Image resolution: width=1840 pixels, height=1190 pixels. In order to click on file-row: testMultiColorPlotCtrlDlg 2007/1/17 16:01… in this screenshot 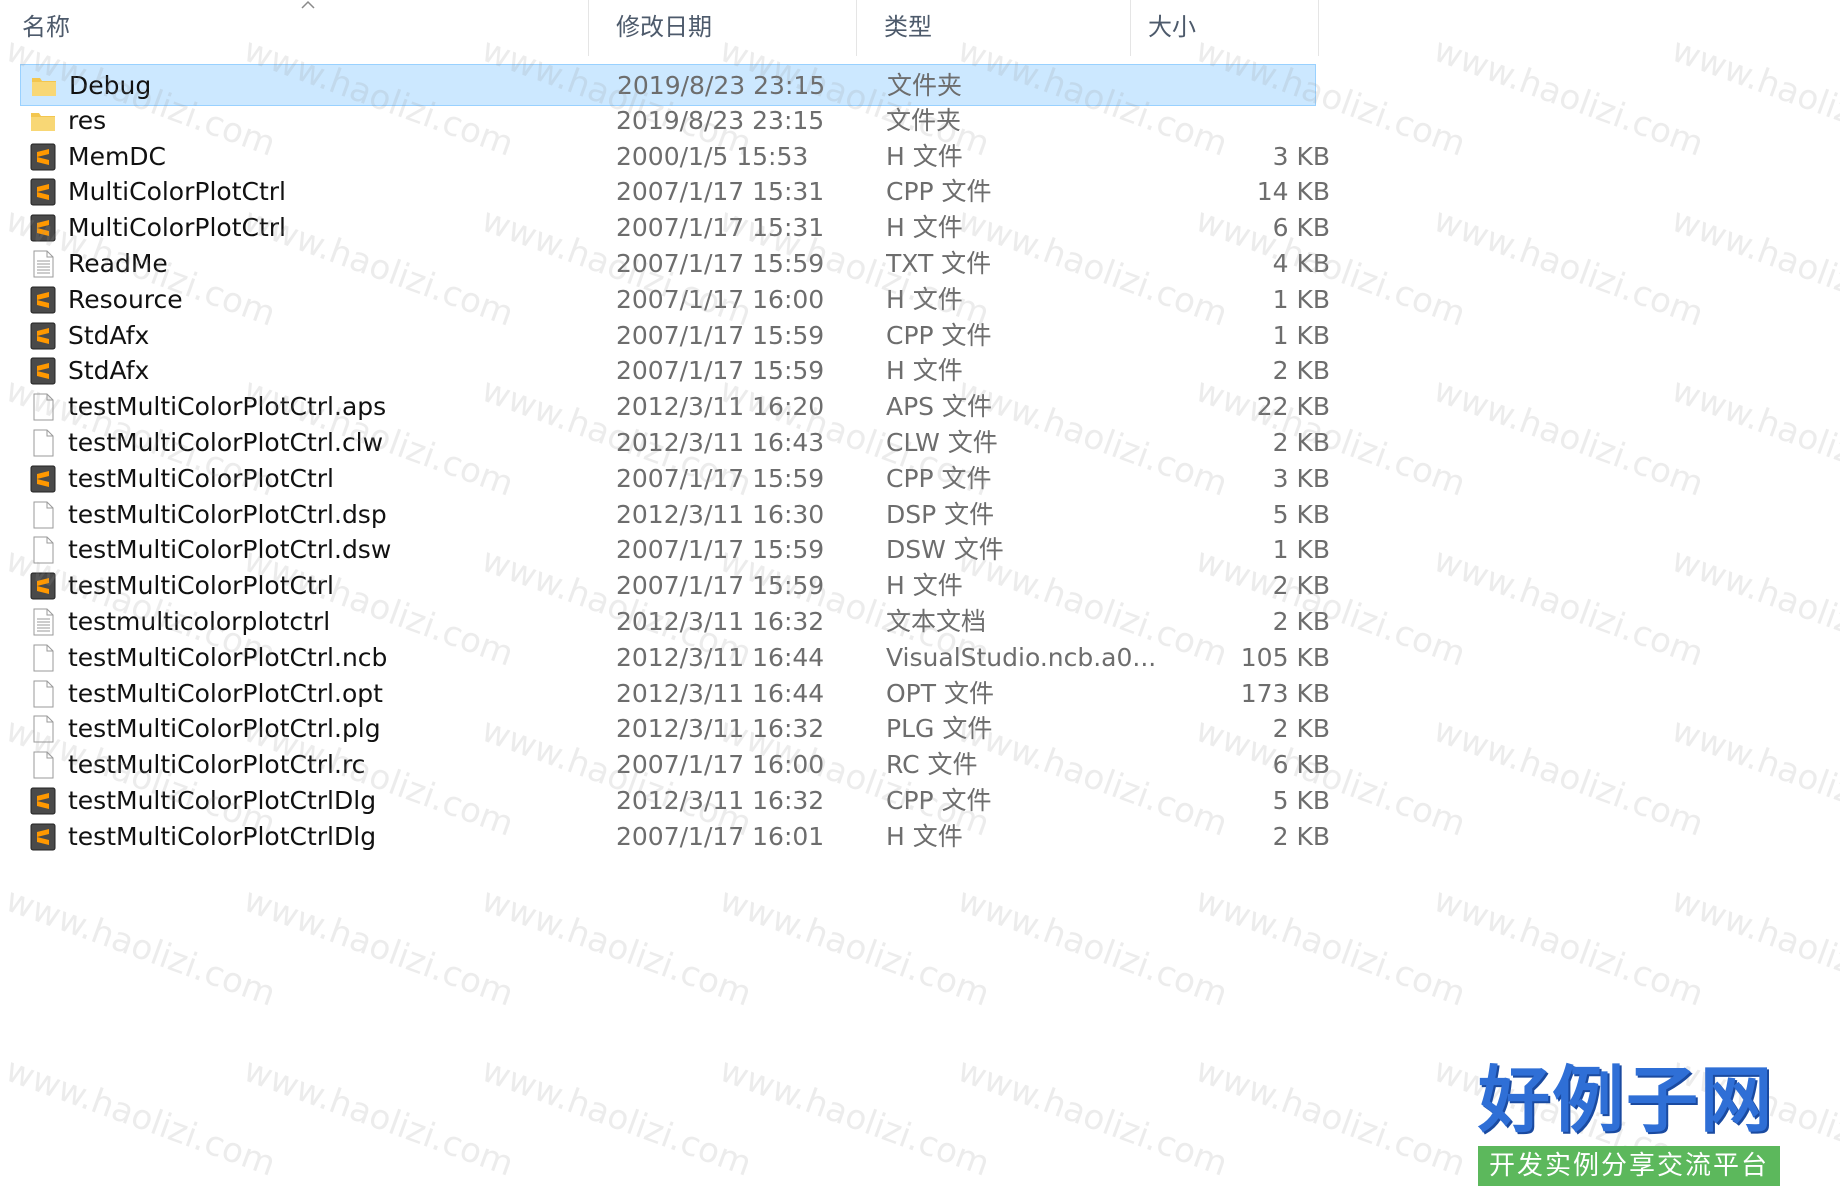, I will do `click(675, 837)`.